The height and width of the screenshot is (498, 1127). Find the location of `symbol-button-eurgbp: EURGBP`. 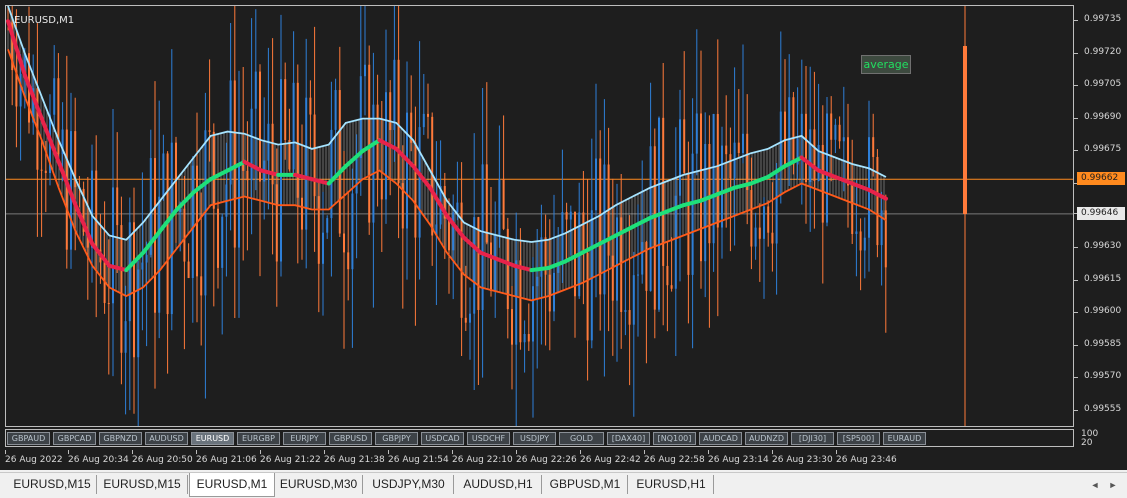

symbol-button-eurgbp: EURGBP is located at coordinates (258, 438).